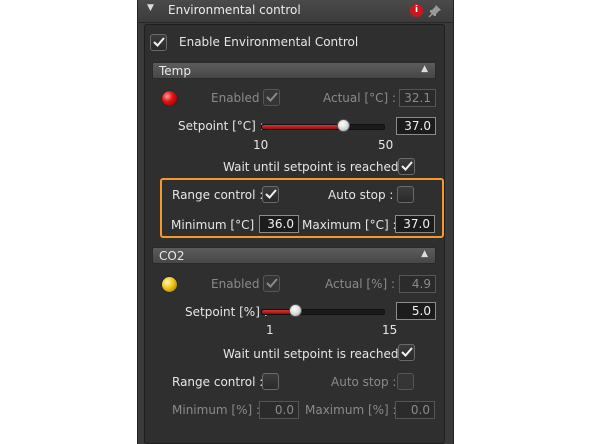 The width and height of the screenshot is (592, 444). What do you see at coordinates (175, 71) in the screenshot?
I see `temp-header-label: Temp` at bounding box center [175, 71].